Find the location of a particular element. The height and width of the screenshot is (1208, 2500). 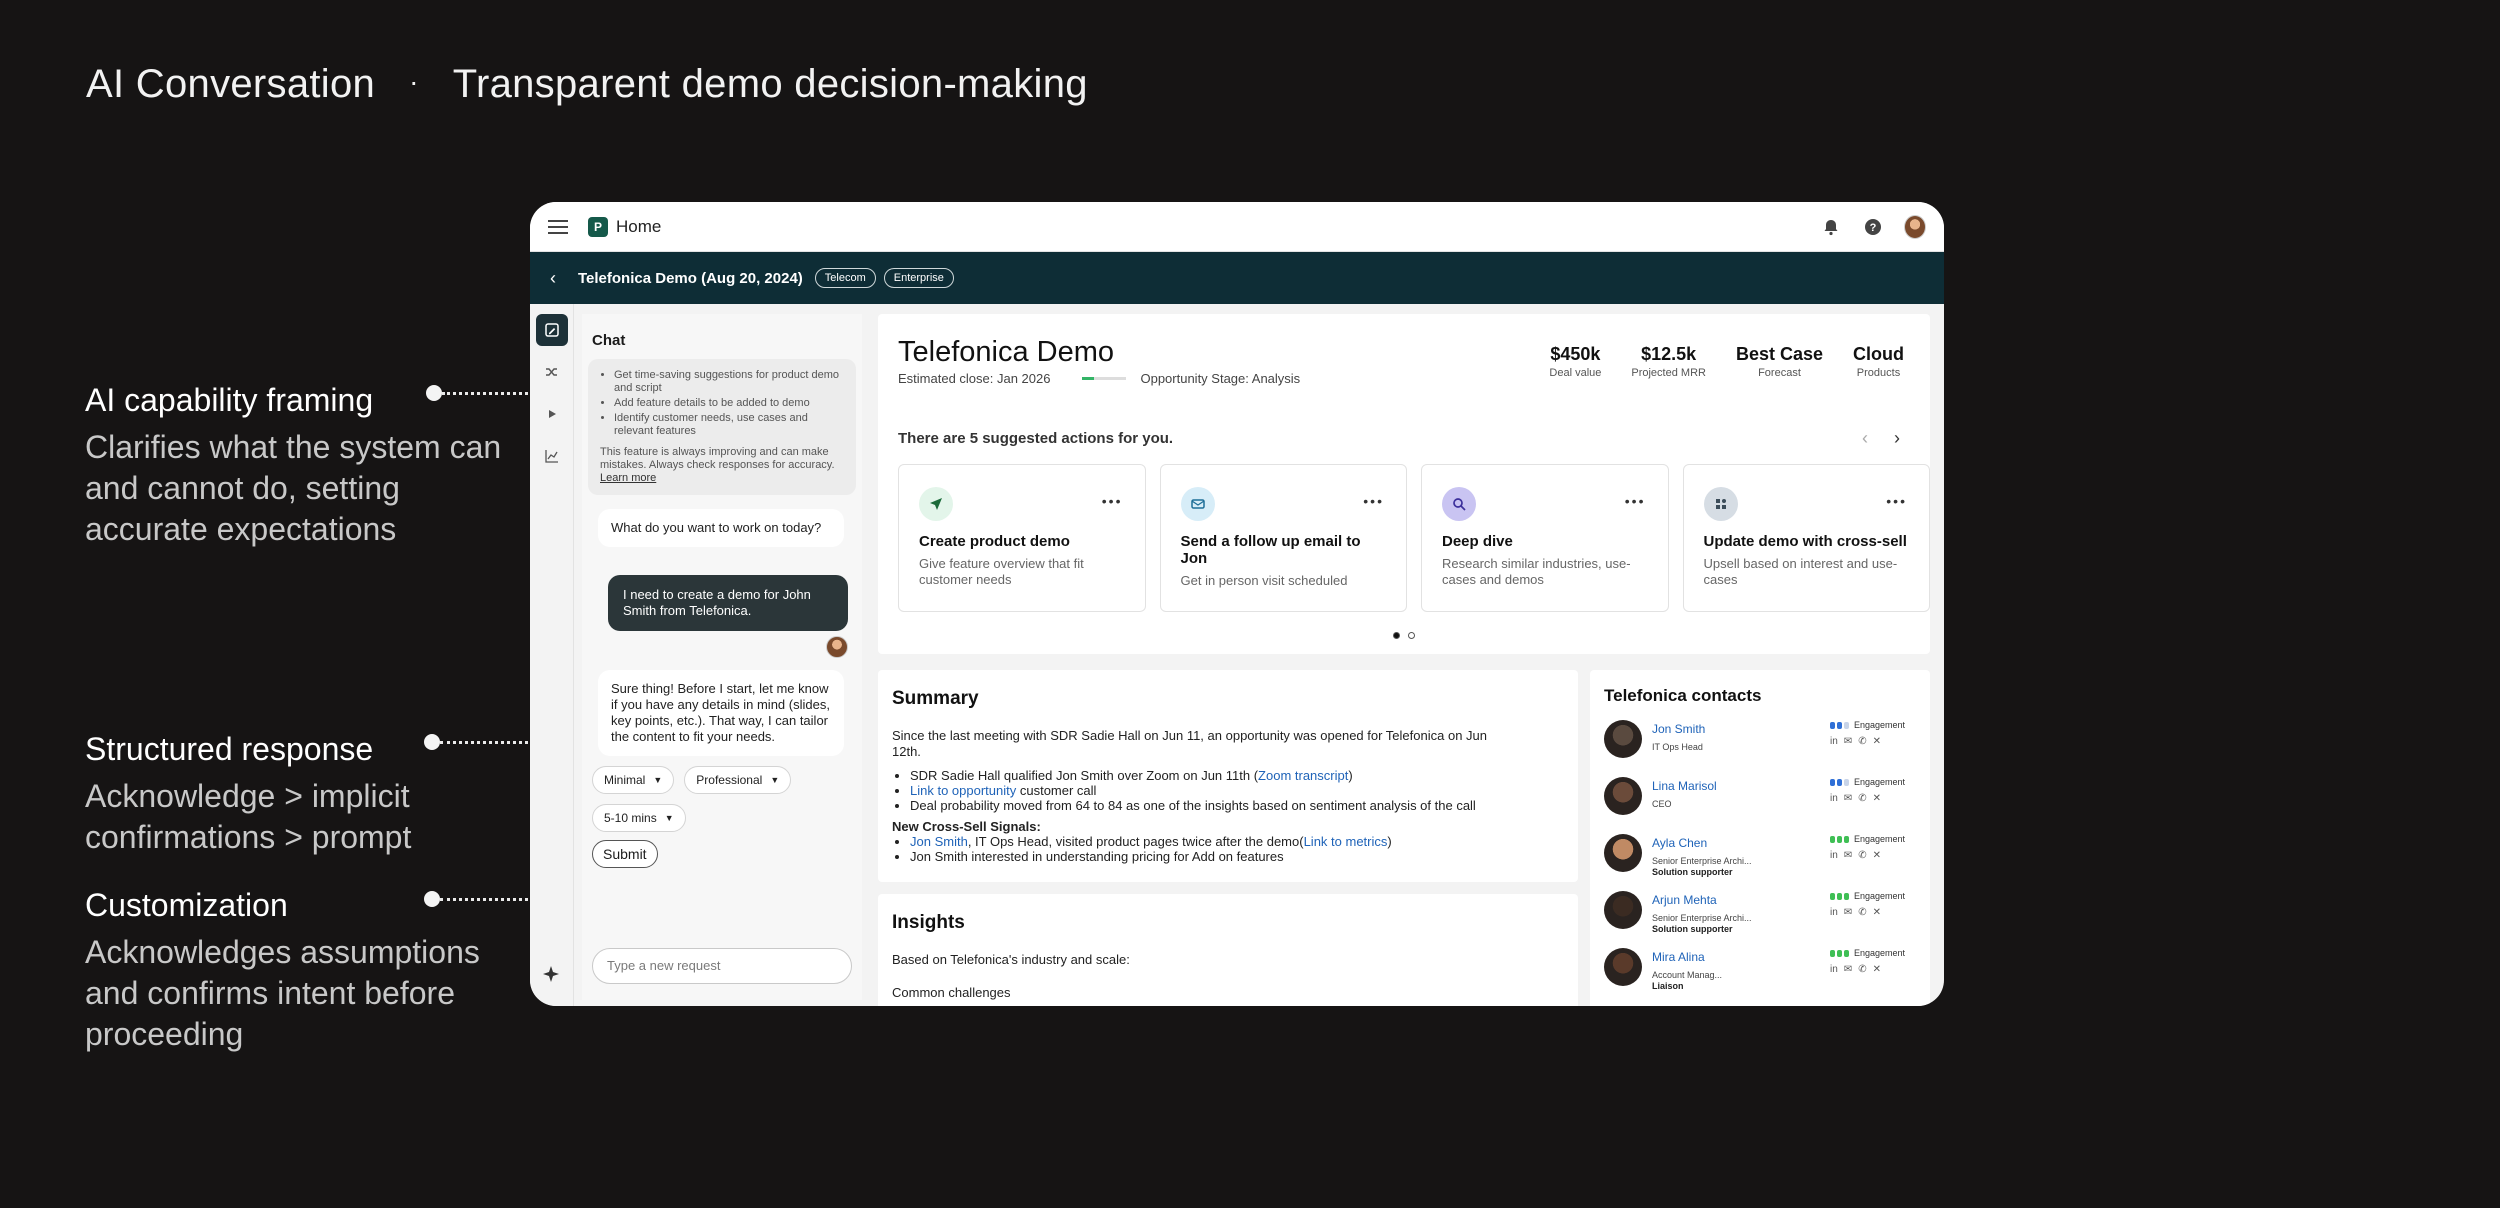

submit-button: Submit is located at coordinates (625, 854).